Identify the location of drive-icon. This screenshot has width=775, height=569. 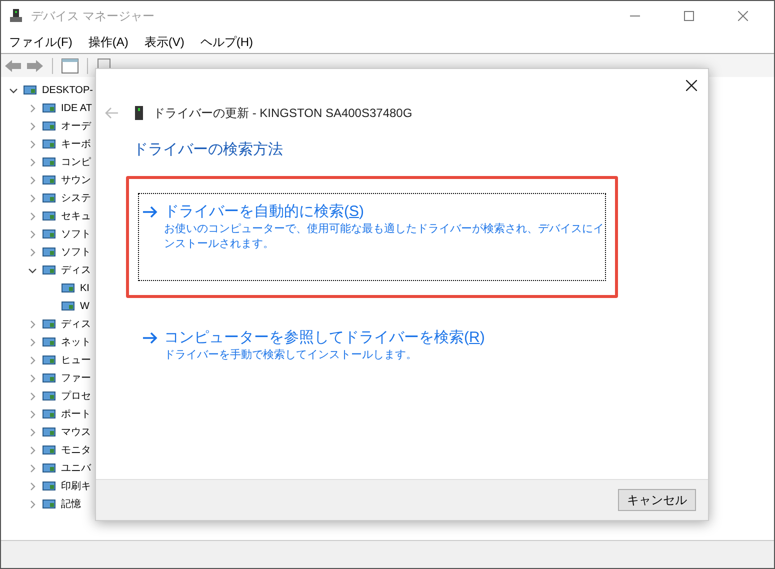
(139, 113).